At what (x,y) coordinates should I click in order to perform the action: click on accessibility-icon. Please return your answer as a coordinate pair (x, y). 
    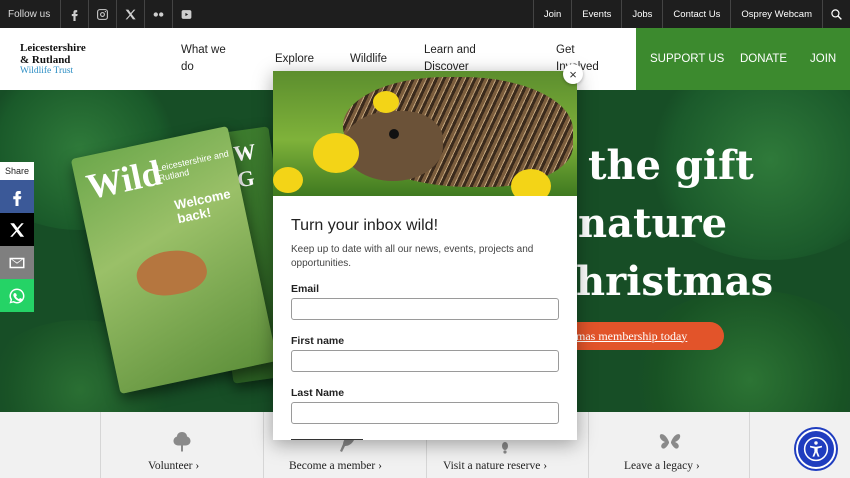
    Looking at the image, I should click on (816, 449).